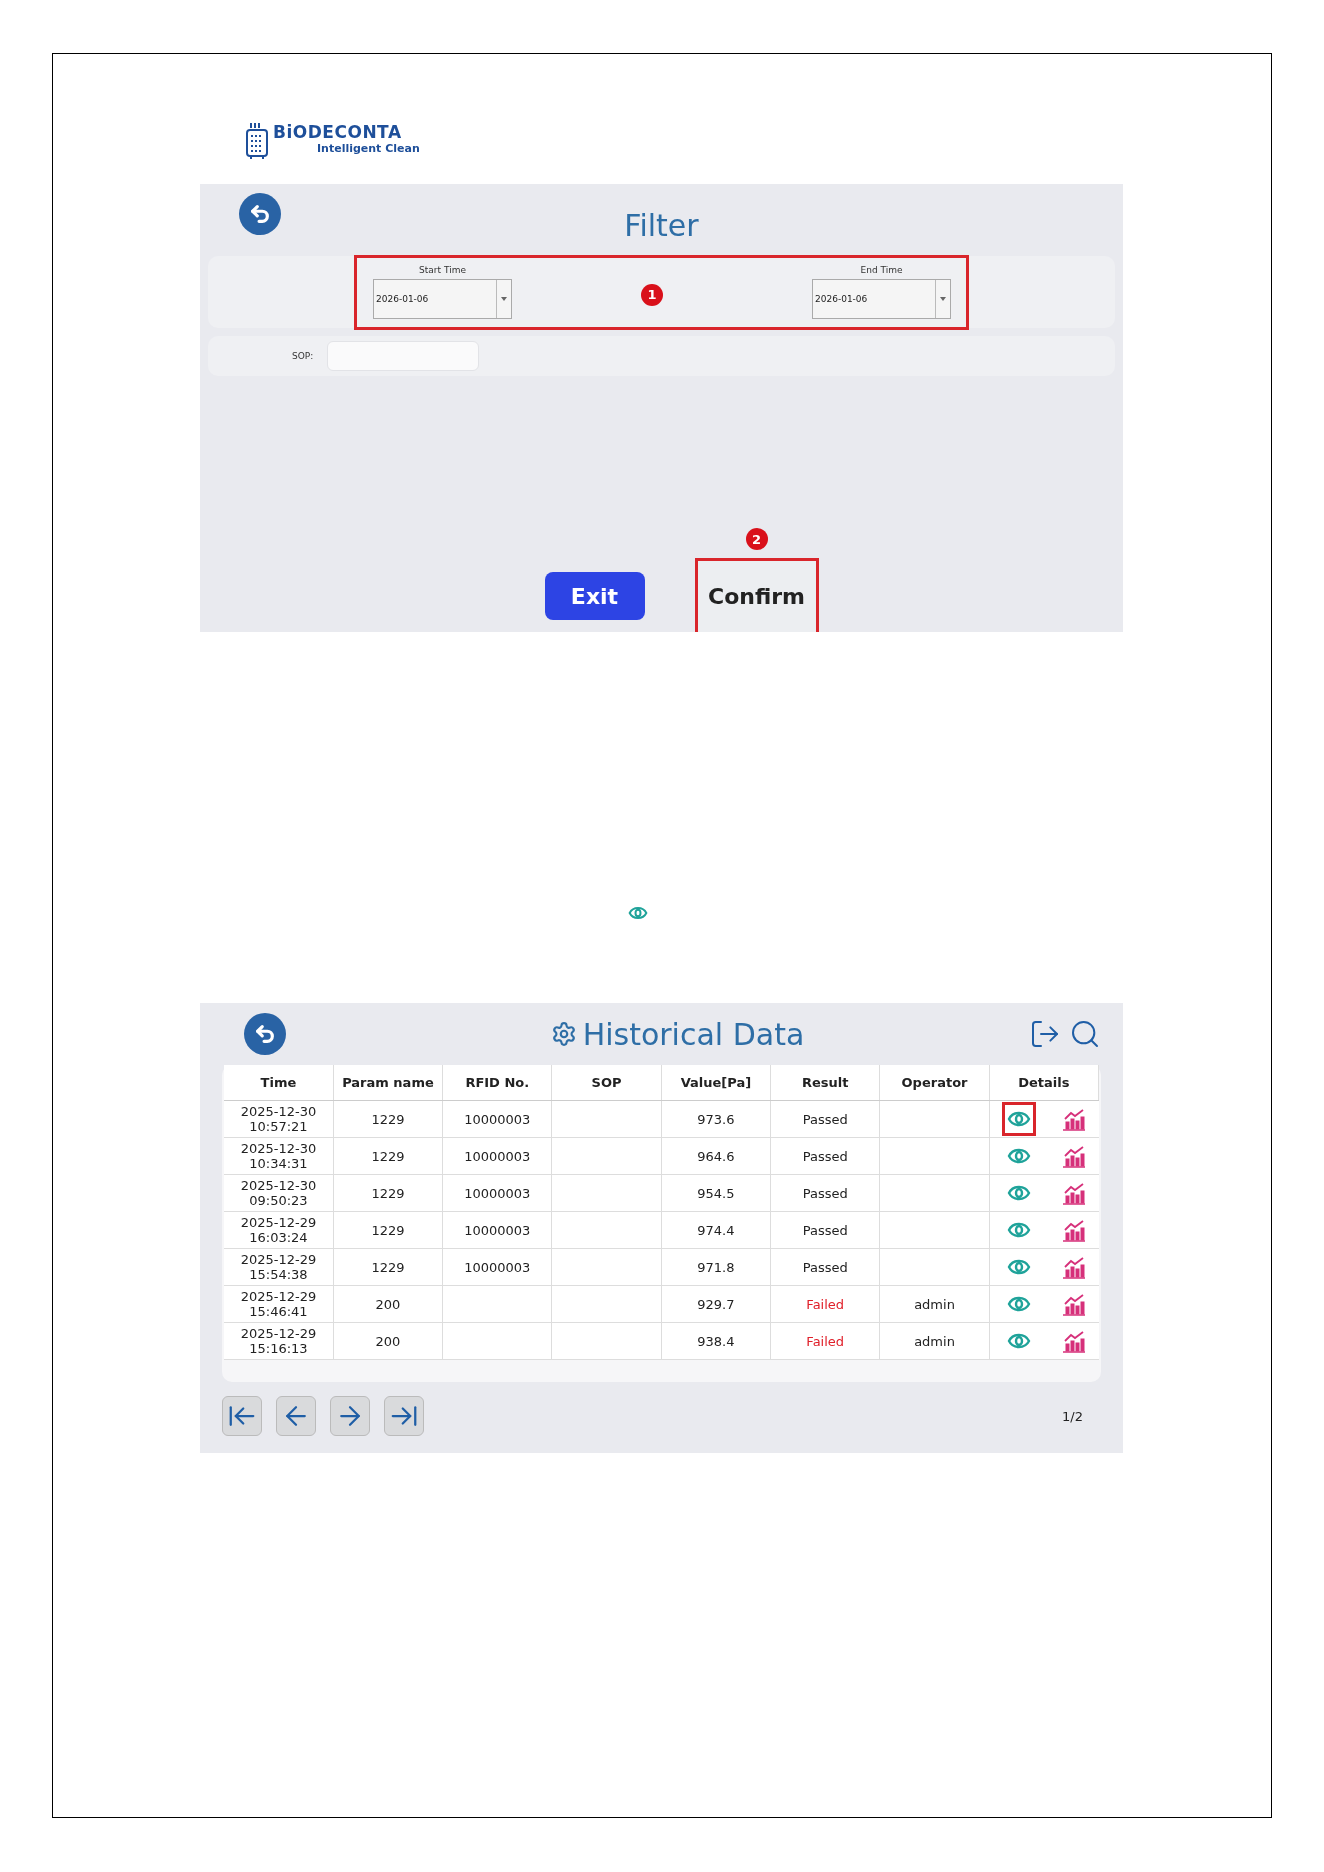 The width and height of the screenshot is (1324, 1872). What do you see at coordinates (756, 595) in the screenshot?
I see `confirm-button: Confirm` at bounding box center [756, 595].